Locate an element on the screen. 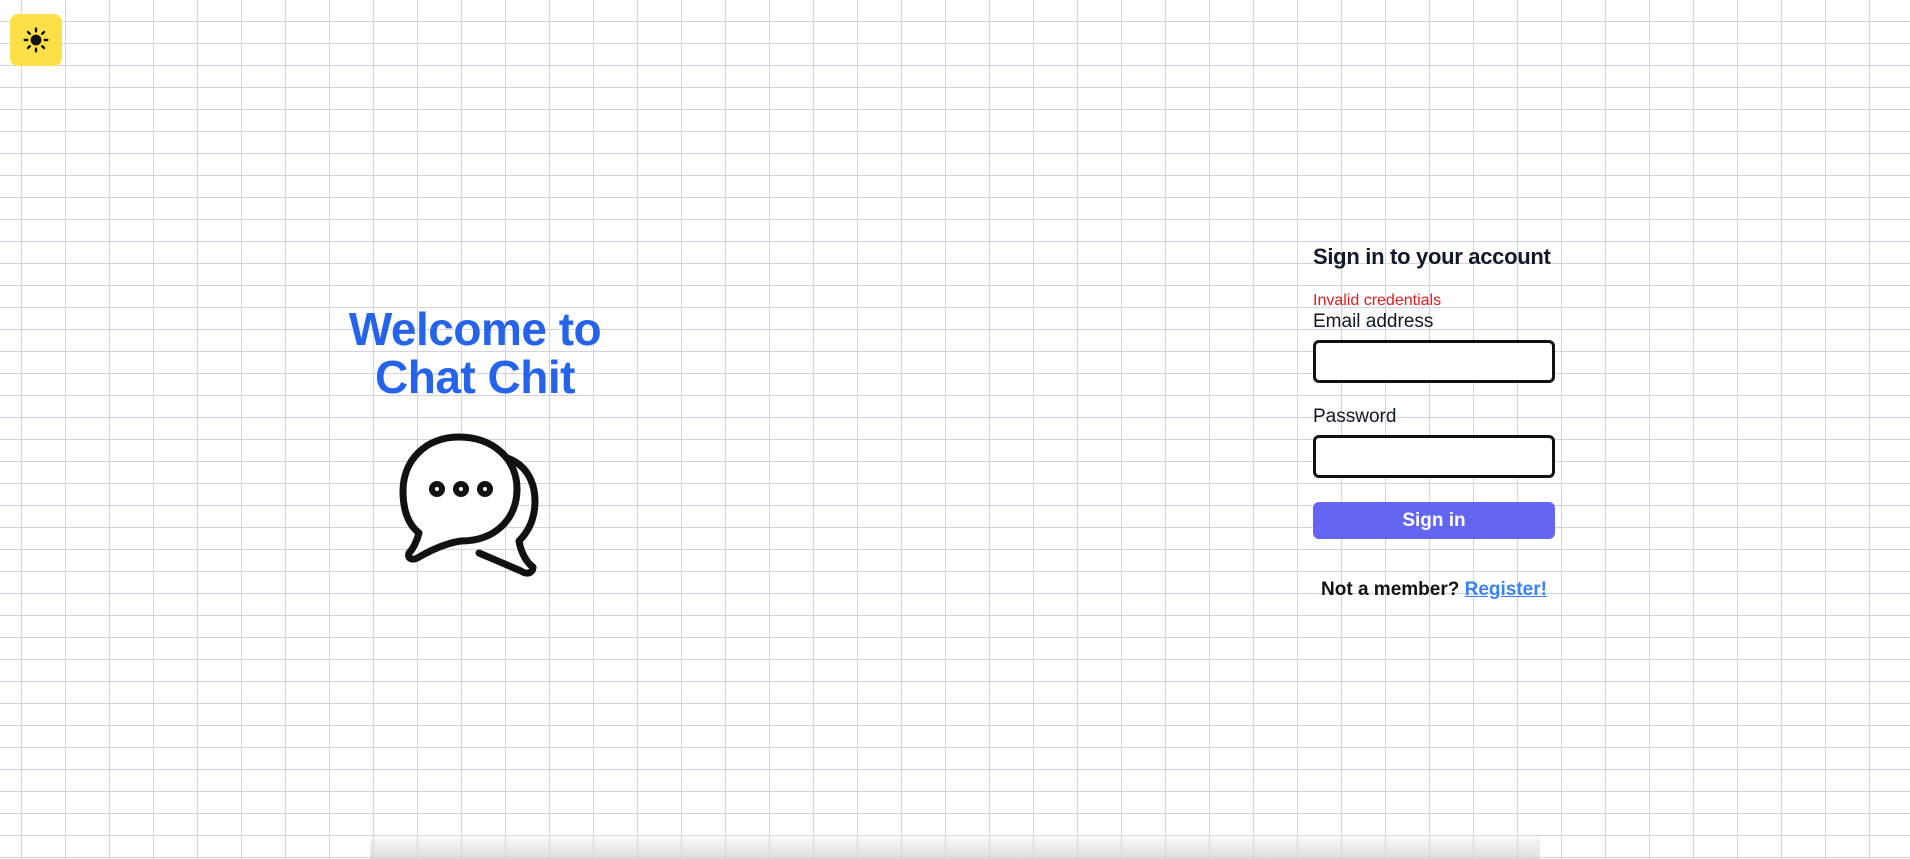 This screenshot has height=859, width=1910. sign-in-button: Sign in is located at coordinates (1434, 520).